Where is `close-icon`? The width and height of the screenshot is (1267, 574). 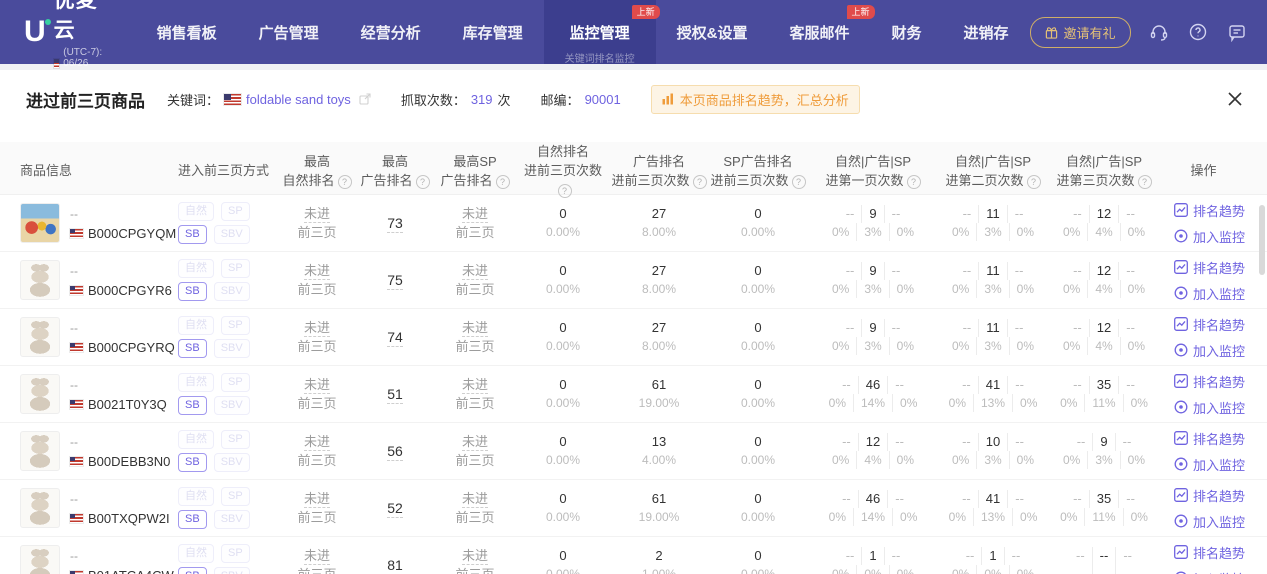
close-icon is located at coordinates (1235, 99).